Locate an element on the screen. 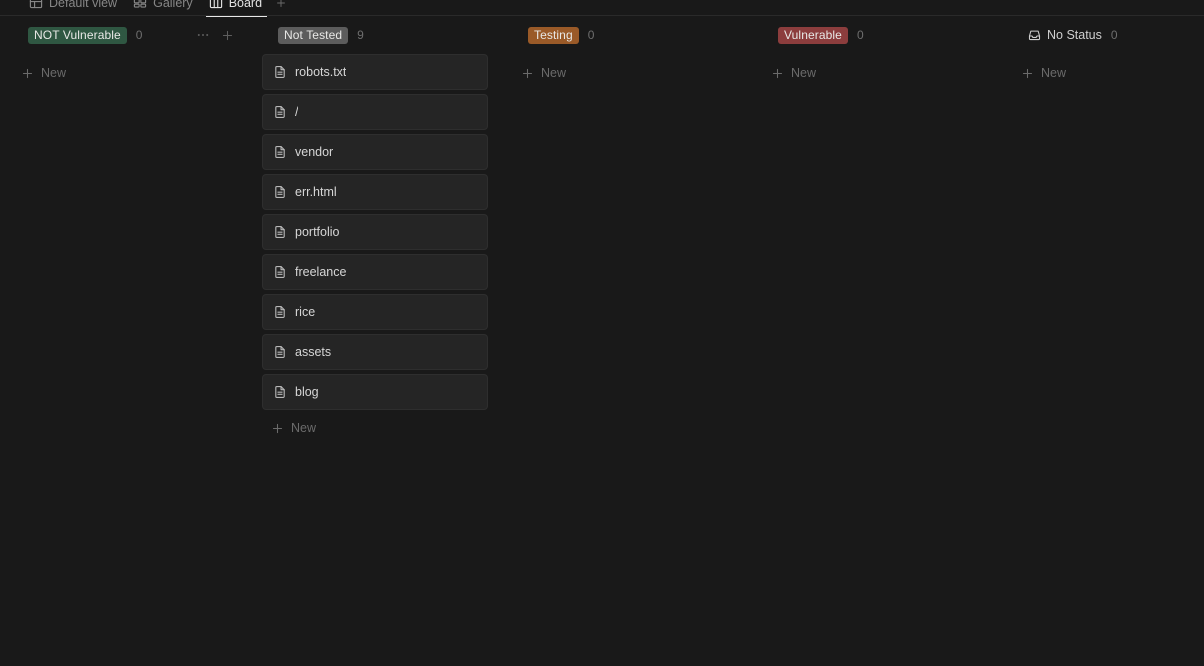 This screenshot has width=1204, height=666. status-badge: Not Tested is located at coordinates (313, 35).